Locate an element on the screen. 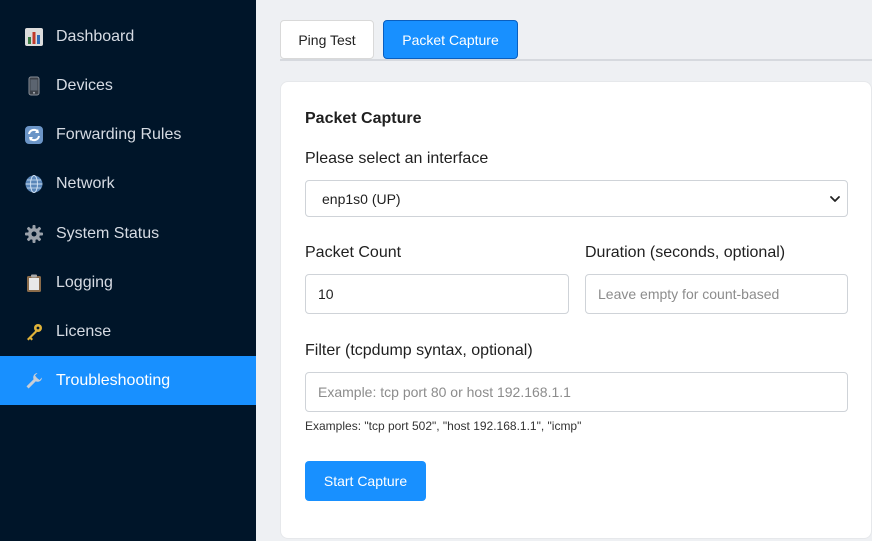 This screenshot has height=541, width=872. sidebar-item-system-status: System Status is located at coordinates (128, 233).